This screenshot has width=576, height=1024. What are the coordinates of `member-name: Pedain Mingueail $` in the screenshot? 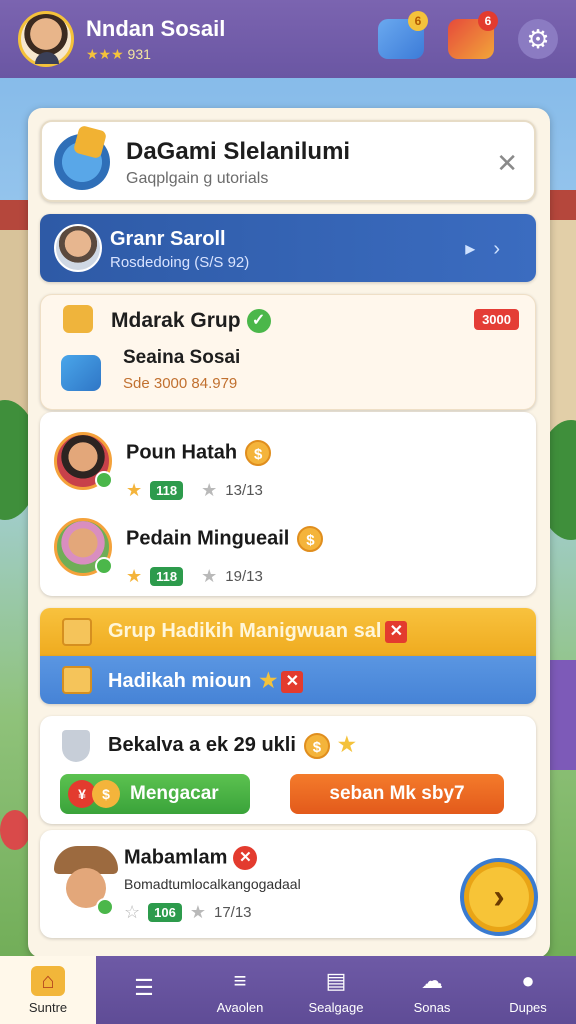 It's located at (225, 539).